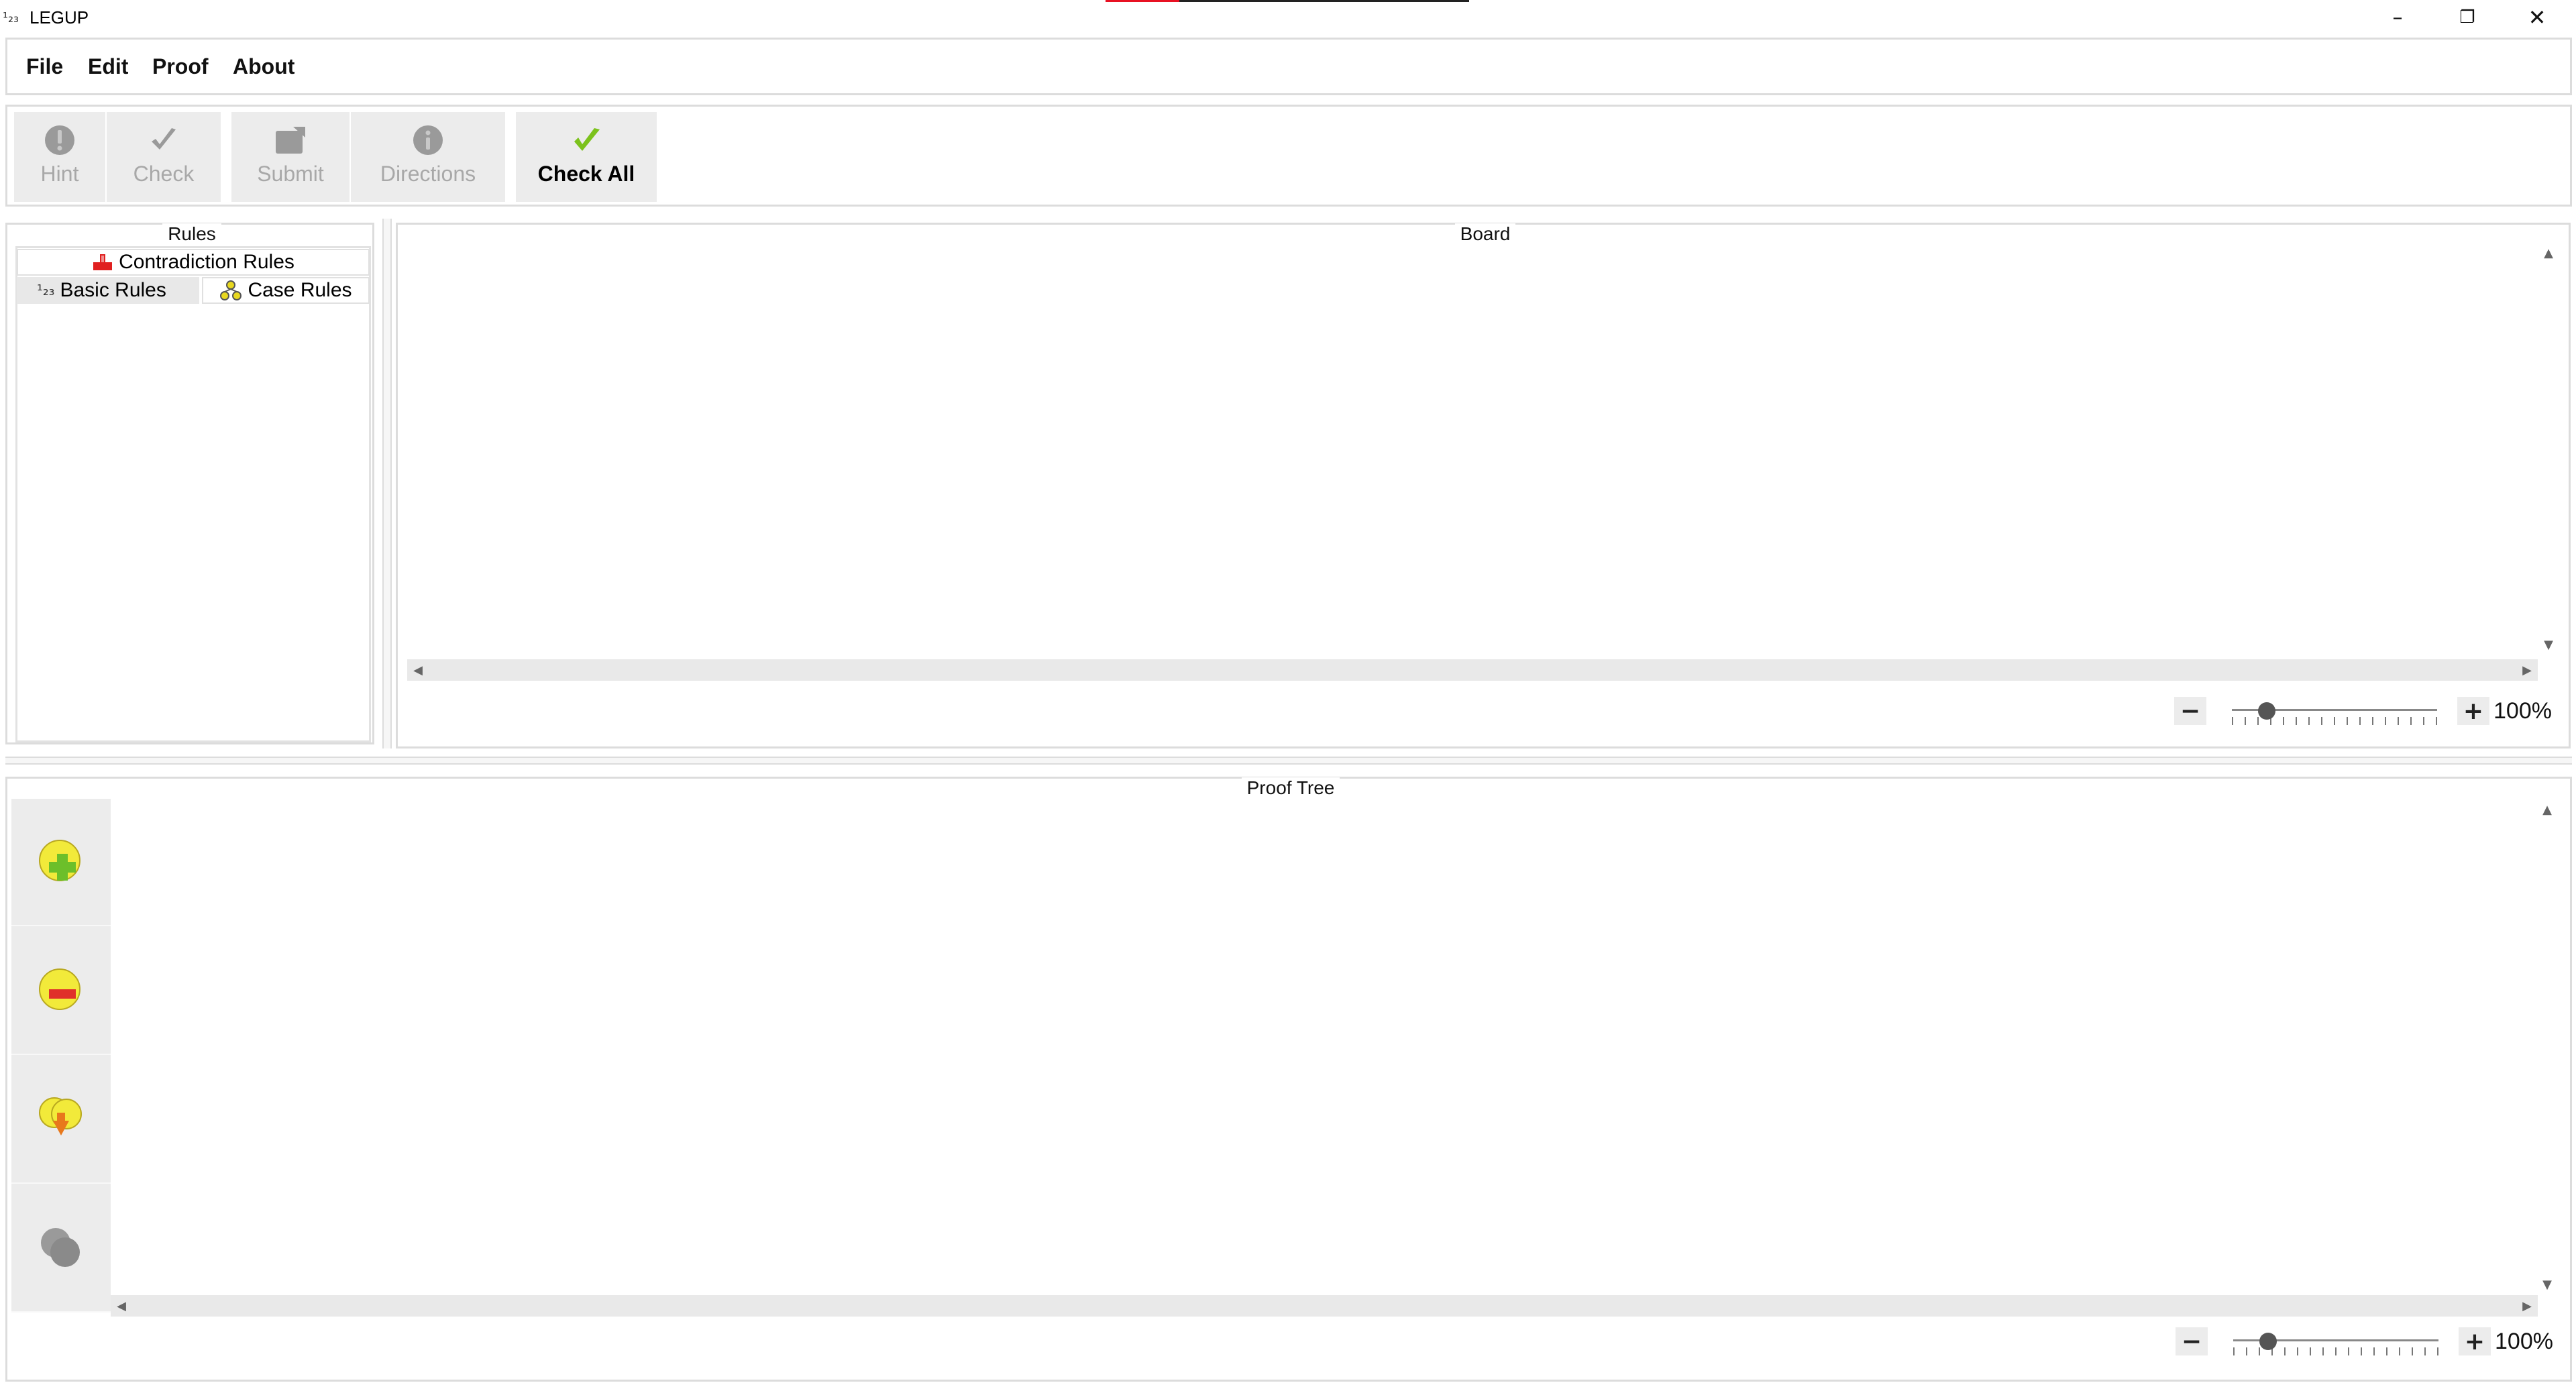 Image resolution: width=2576 pixels, height=1389 pixels. What do you see at coordinates (1324, 1306) in the screenshot?
I see `proof-tree-horizontal-scrollbar: ◀ ▶` at bounding box center [1324, 1306].